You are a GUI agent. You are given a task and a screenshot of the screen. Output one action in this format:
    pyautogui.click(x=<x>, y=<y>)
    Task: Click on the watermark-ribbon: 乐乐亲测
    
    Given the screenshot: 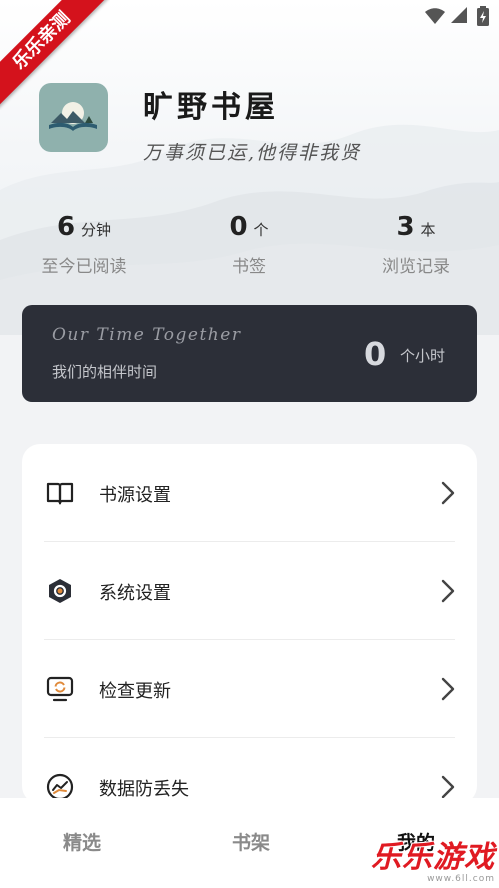 What is the action you would take?
    pyautogui.click(x=55, y=55)
    